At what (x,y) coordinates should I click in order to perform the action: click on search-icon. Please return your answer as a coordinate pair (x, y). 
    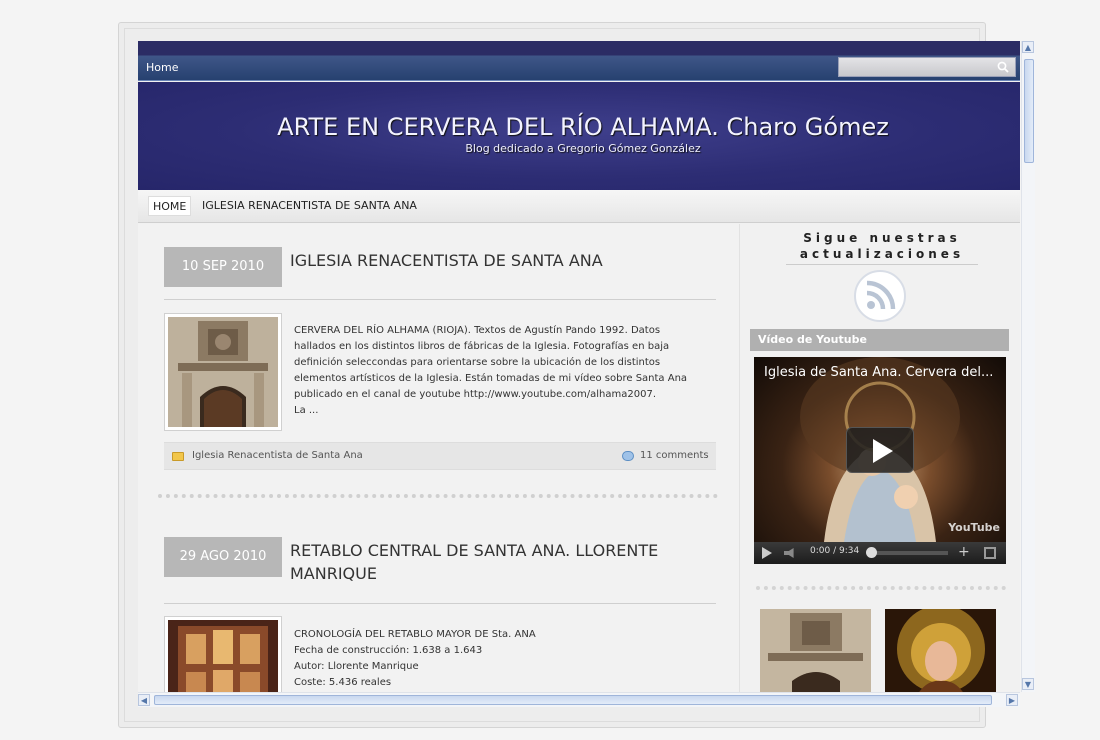
    Looking at the image, I should click on (1003, 67).